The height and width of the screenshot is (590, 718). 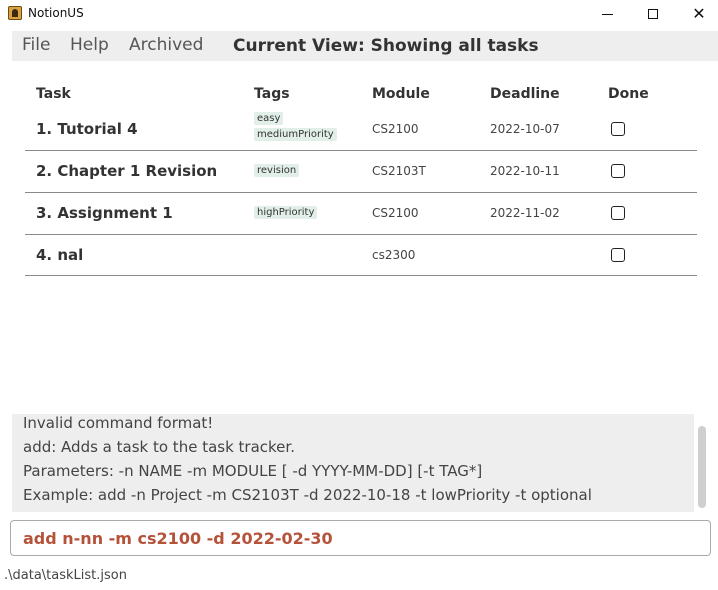 I want to click on status-file-path: .\data\taskList.json, so click(x=65, y=575).